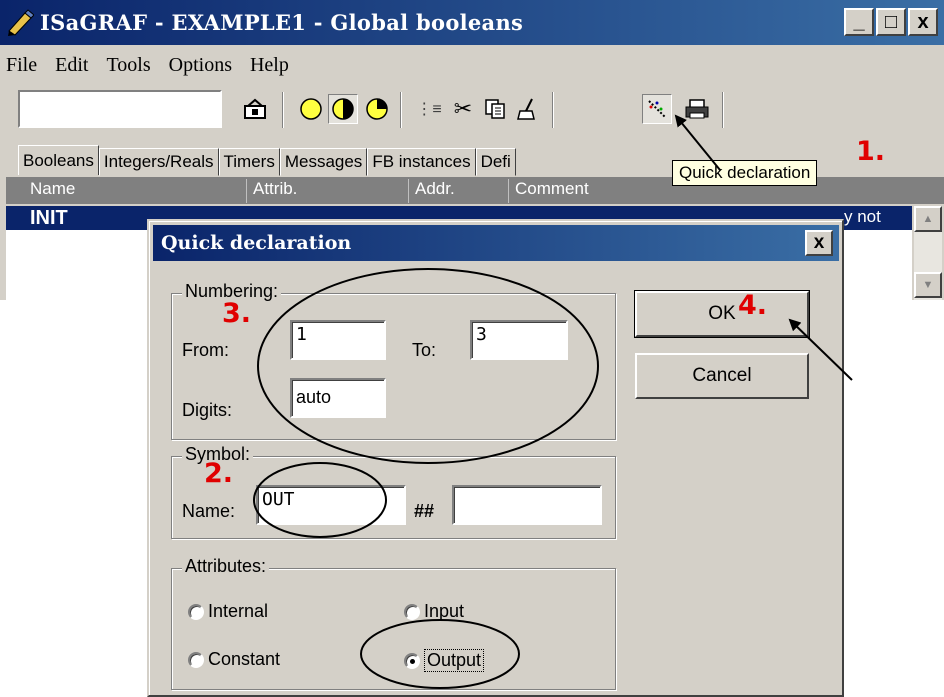  Describe the element at coordinates (657, 109) in the screenshot. I see `quick-declaration-icon` at that location.